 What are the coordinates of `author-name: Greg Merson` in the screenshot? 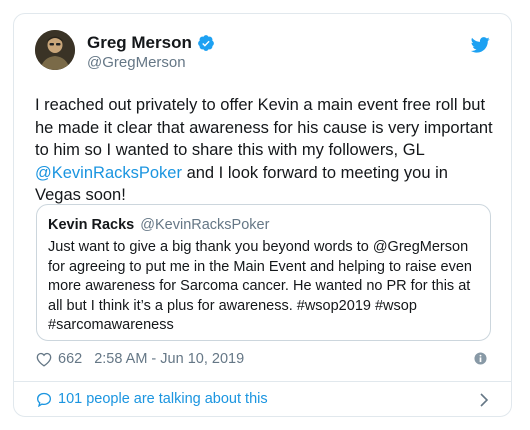 It's located at (139, 43).